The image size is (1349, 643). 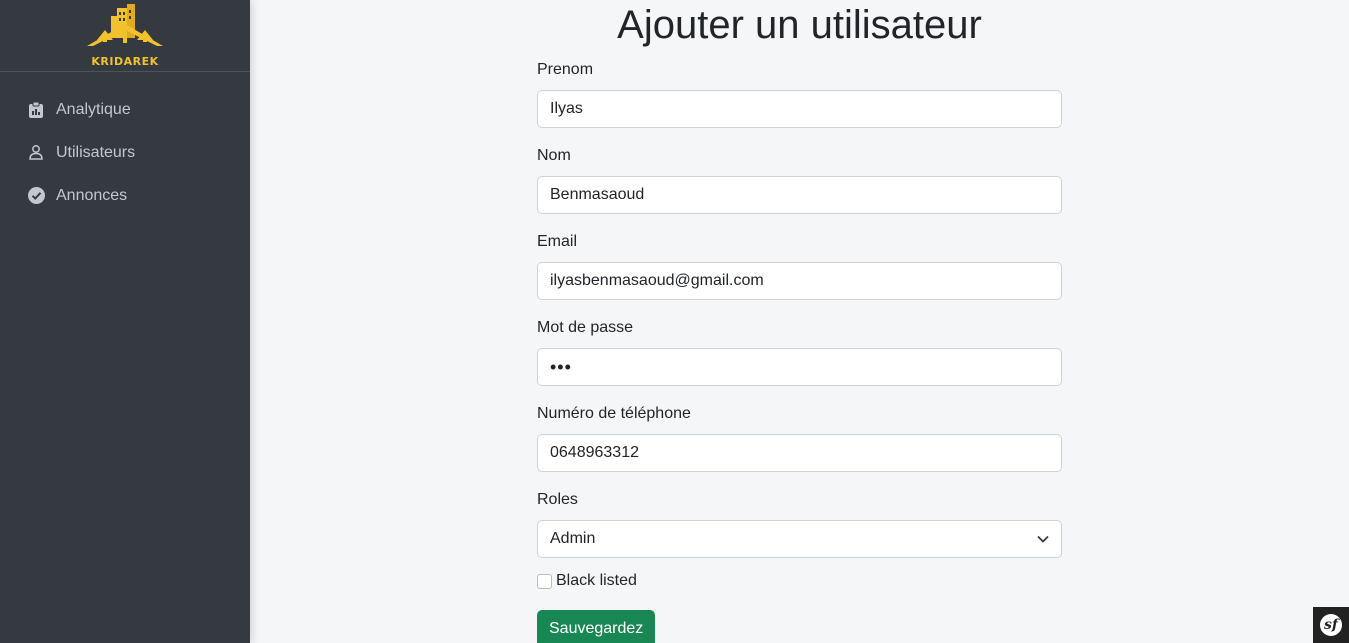 I want to click on roles-label: Roles, so click(x=557, y=499).